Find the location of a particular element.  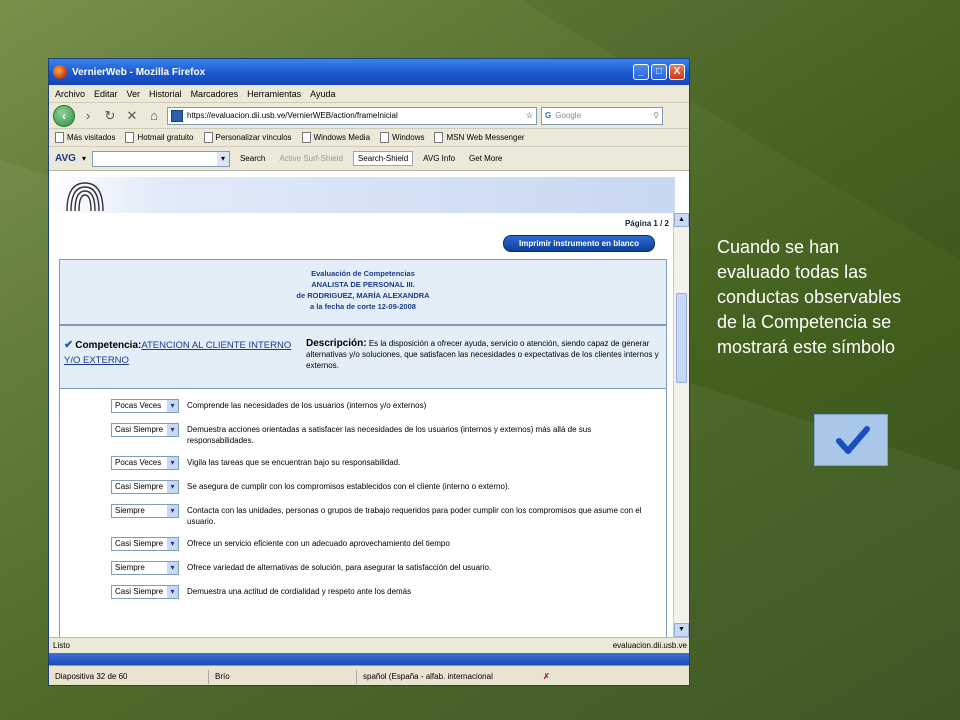

print-blank-button: Imprimir instrumento en blanco is located at coordinates (579, 243).